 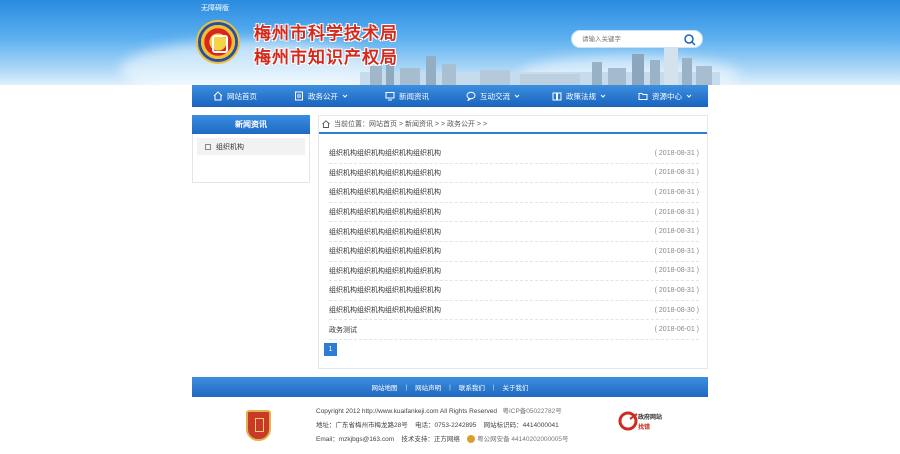 I want to click on article-date: ( 2018-08-30 ), so click(x=676, y=310).